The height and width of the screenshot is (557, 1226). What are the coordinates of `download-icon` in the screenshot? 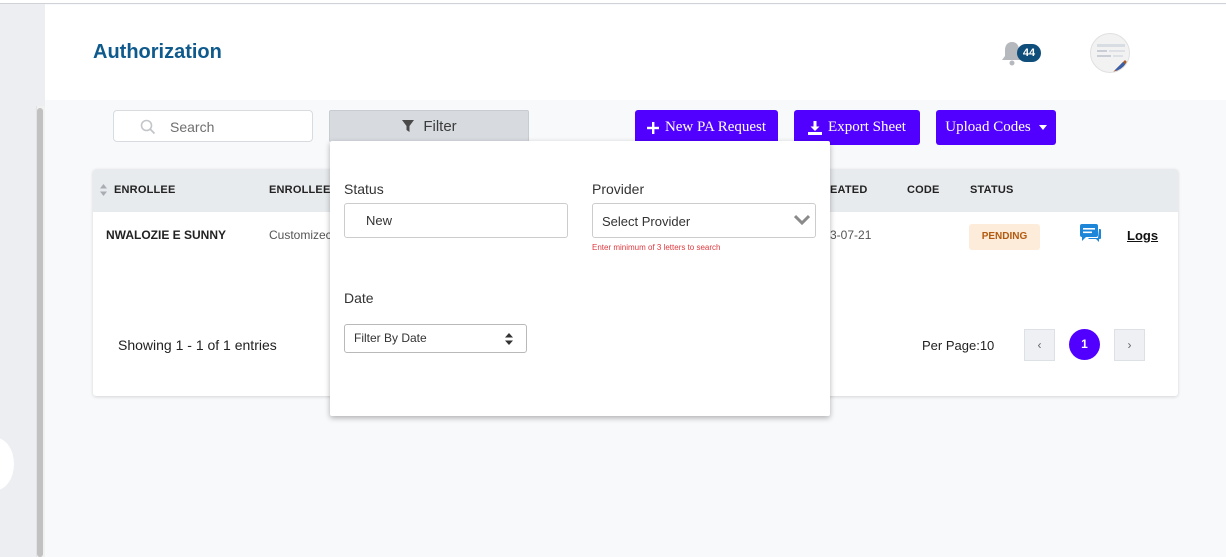 It's located at (815, 127).